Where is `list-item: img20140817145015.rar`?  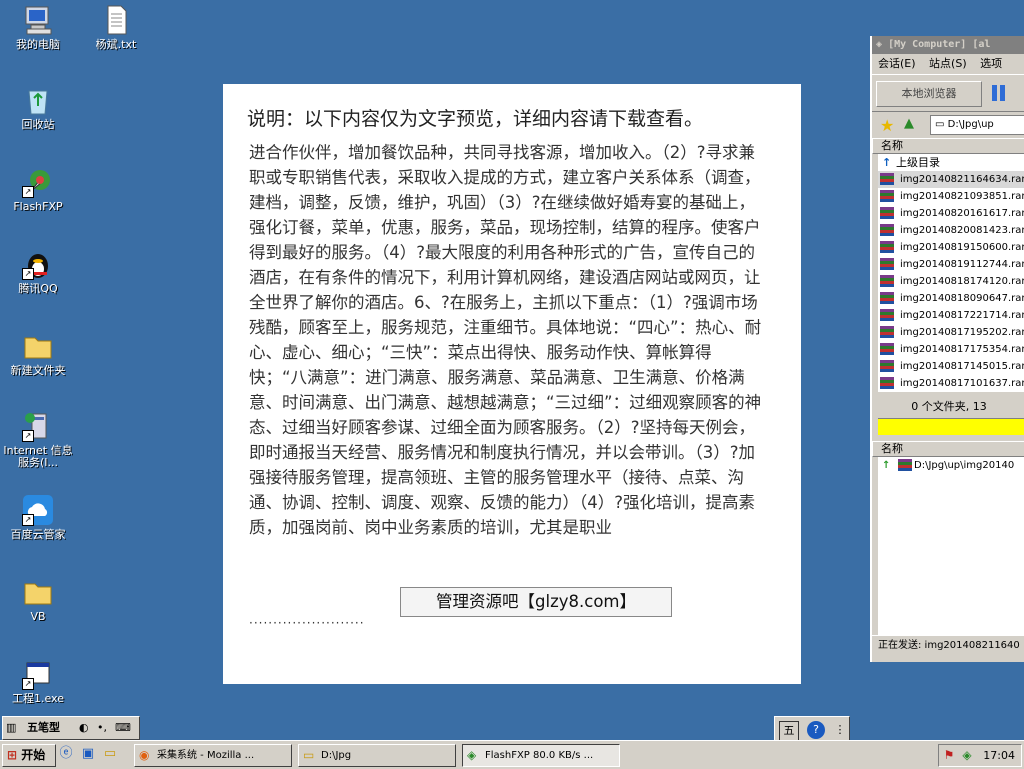
list-item: img20140817145015.rar is located at coordinates (951, 366).